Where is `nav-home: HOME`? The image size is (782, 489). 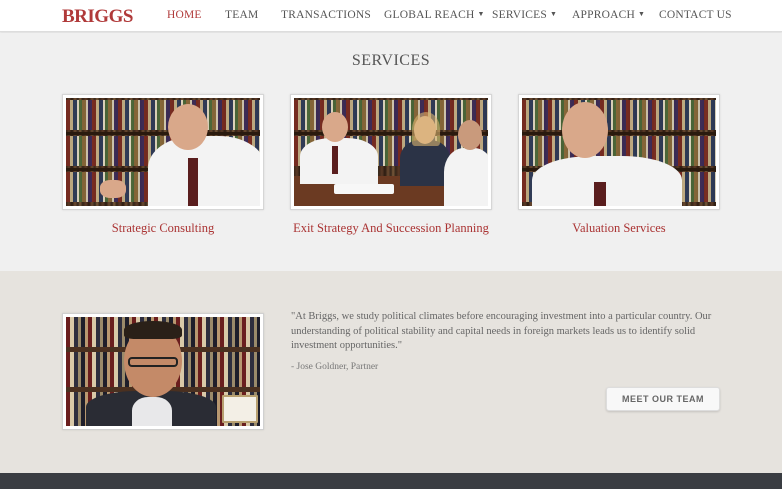 nav-home: HOME is located at coordinates (184, 15).